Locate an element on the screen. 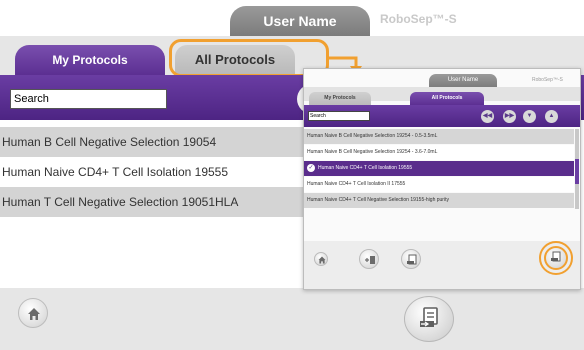  export-button is located at coordinates (429, 319).